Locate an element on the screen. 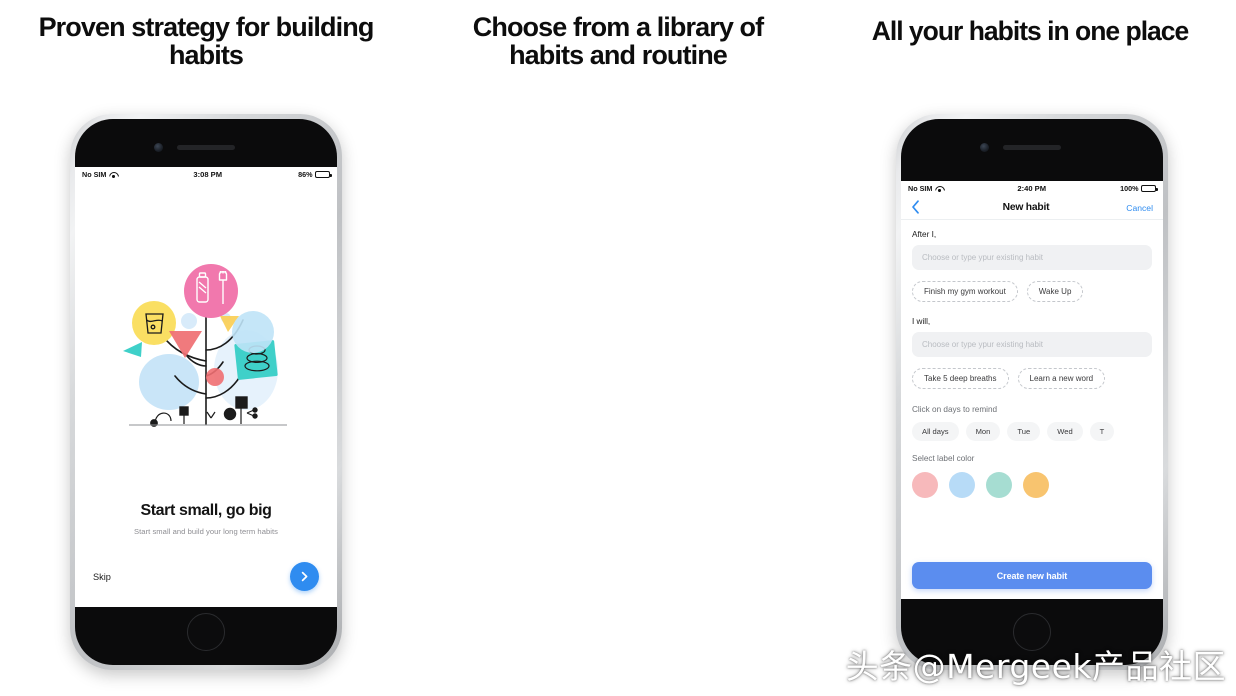 The width and height of the screenshot is (1236, 696). habit-tree-illustration is located at coordinates (206, 341).